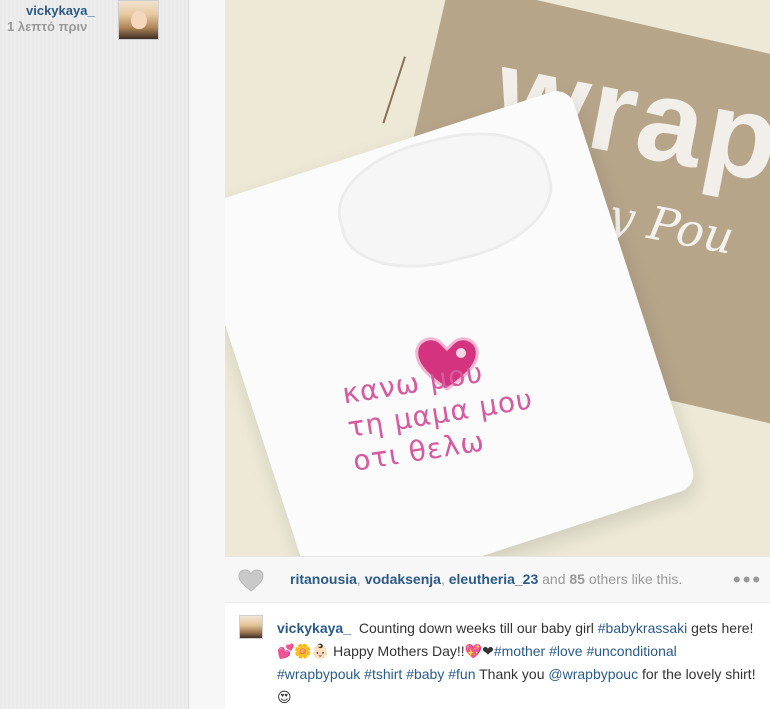  Describe the element at coordinates (461, 674) in the screenshot. I see `hashtag-link: #fun` at that location.